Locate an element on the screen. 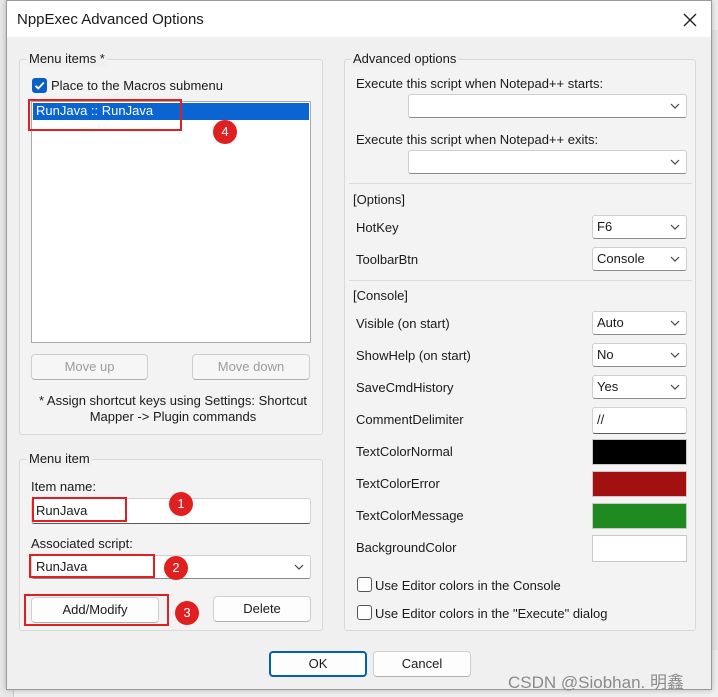 This screenshot has width=718, height=697. showhelp-select: No is located at coordinates (639, 355).